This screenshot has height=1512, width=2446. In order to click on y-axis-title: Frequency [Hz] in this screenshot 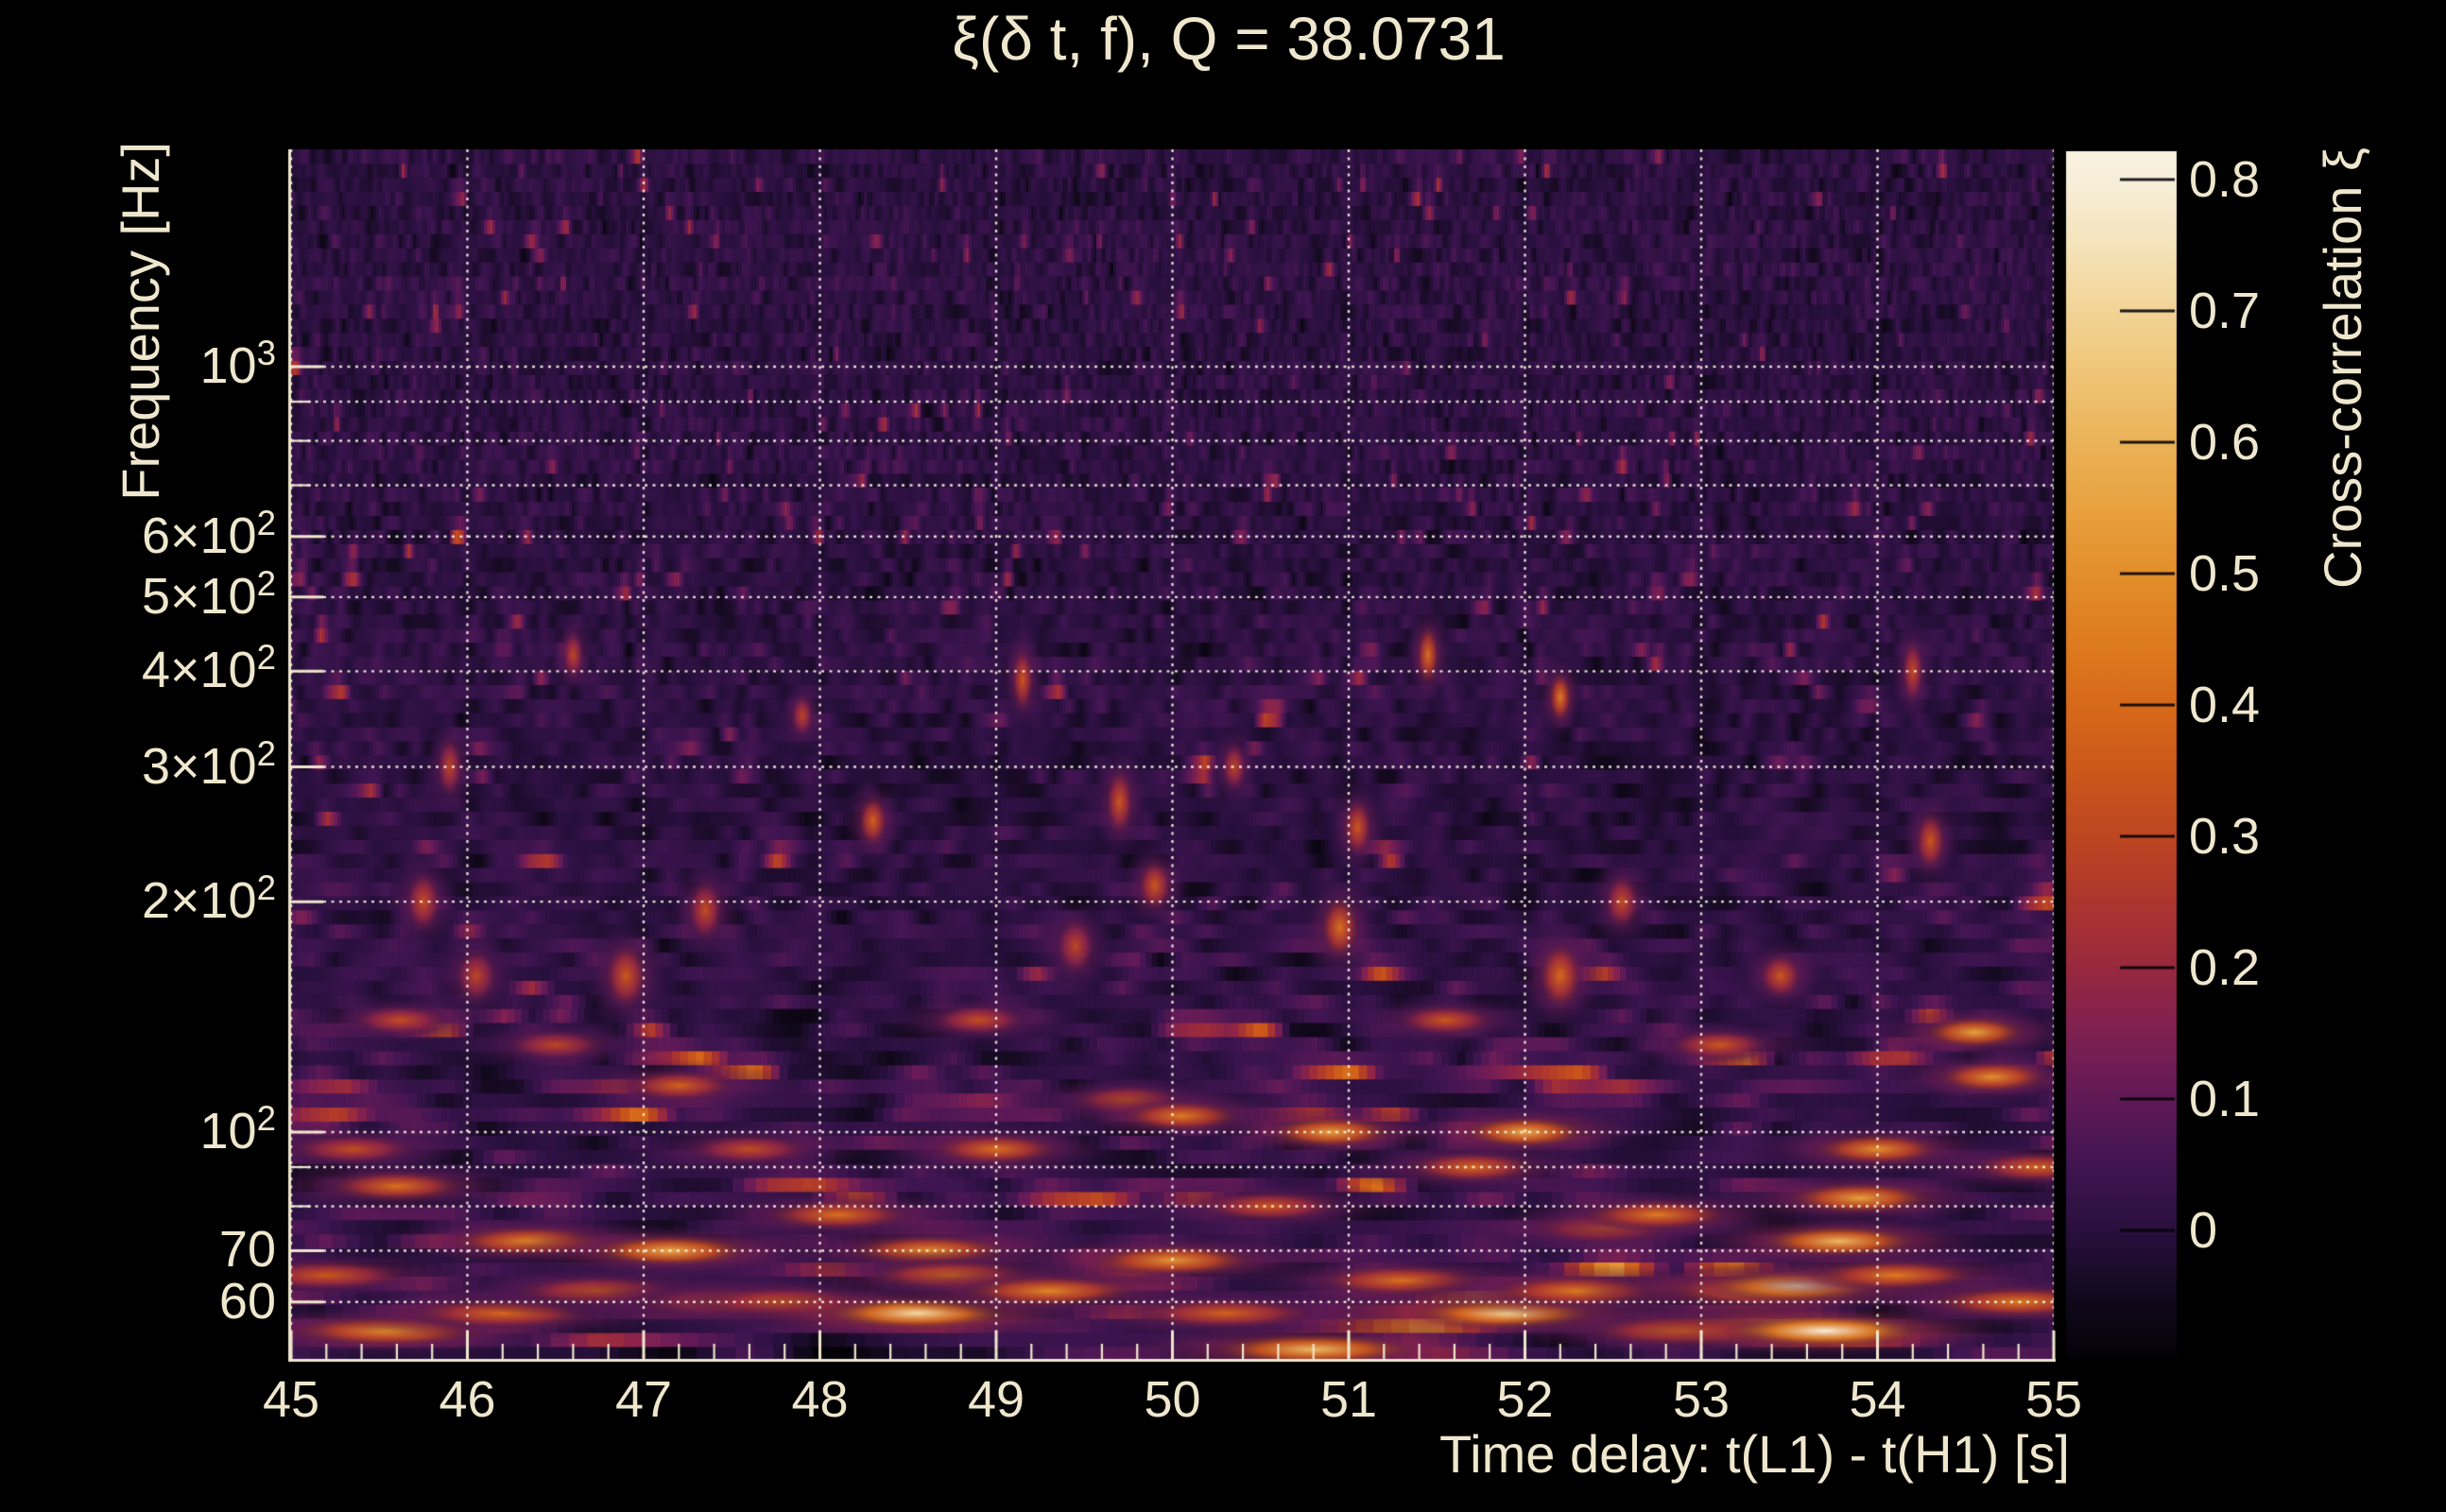, I will do `click(141, 321)`.